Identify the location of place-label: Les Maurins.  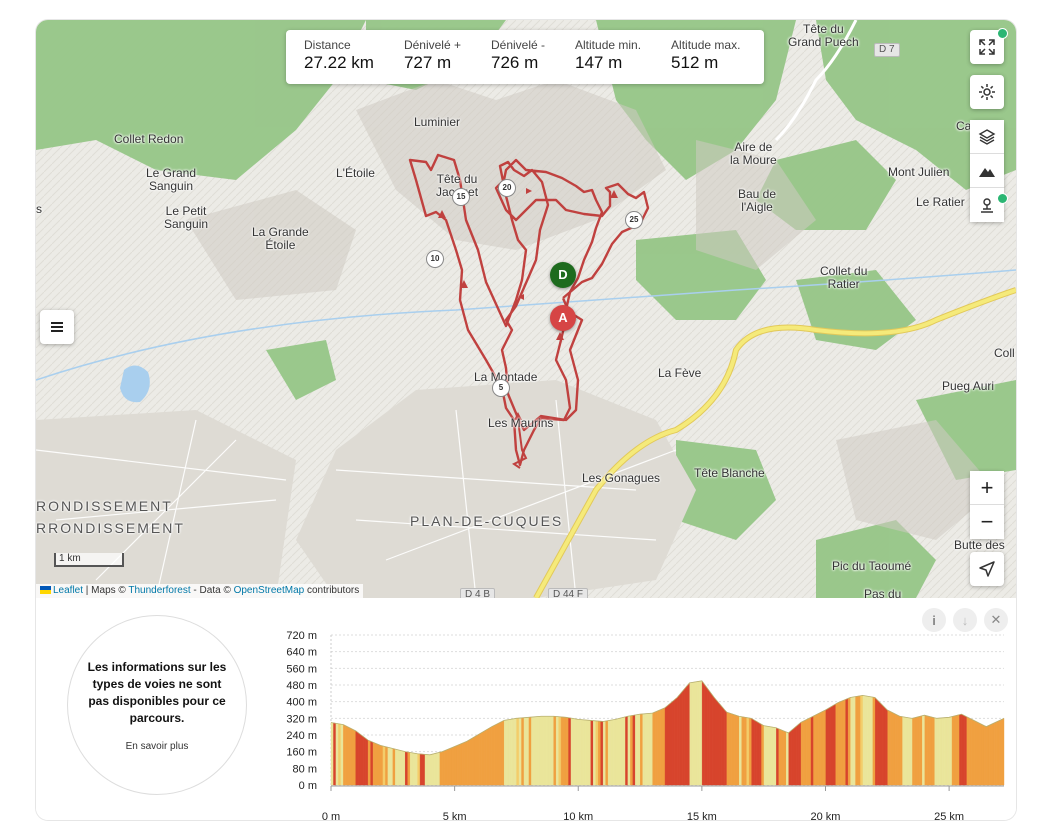
(521, 423).